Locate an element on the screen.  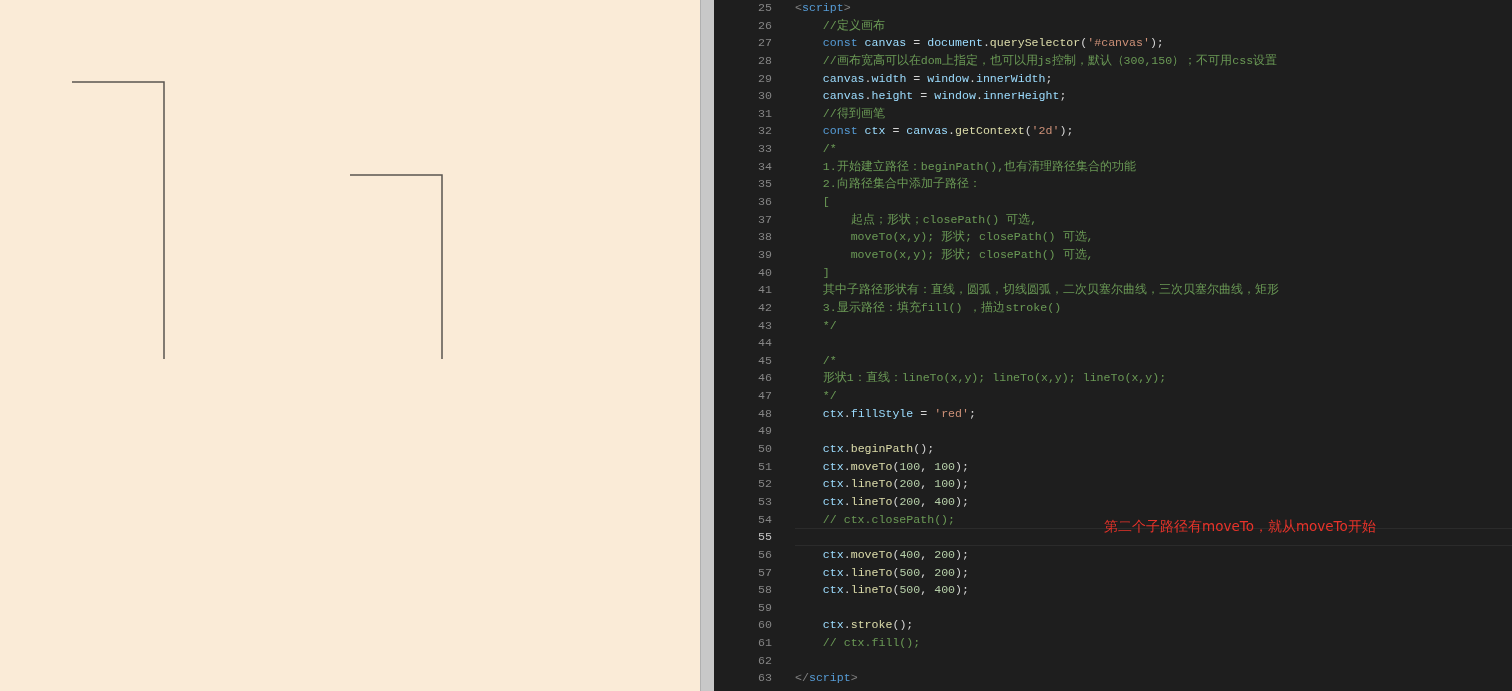
line-number: 45 is located at coordinates (764, 360).